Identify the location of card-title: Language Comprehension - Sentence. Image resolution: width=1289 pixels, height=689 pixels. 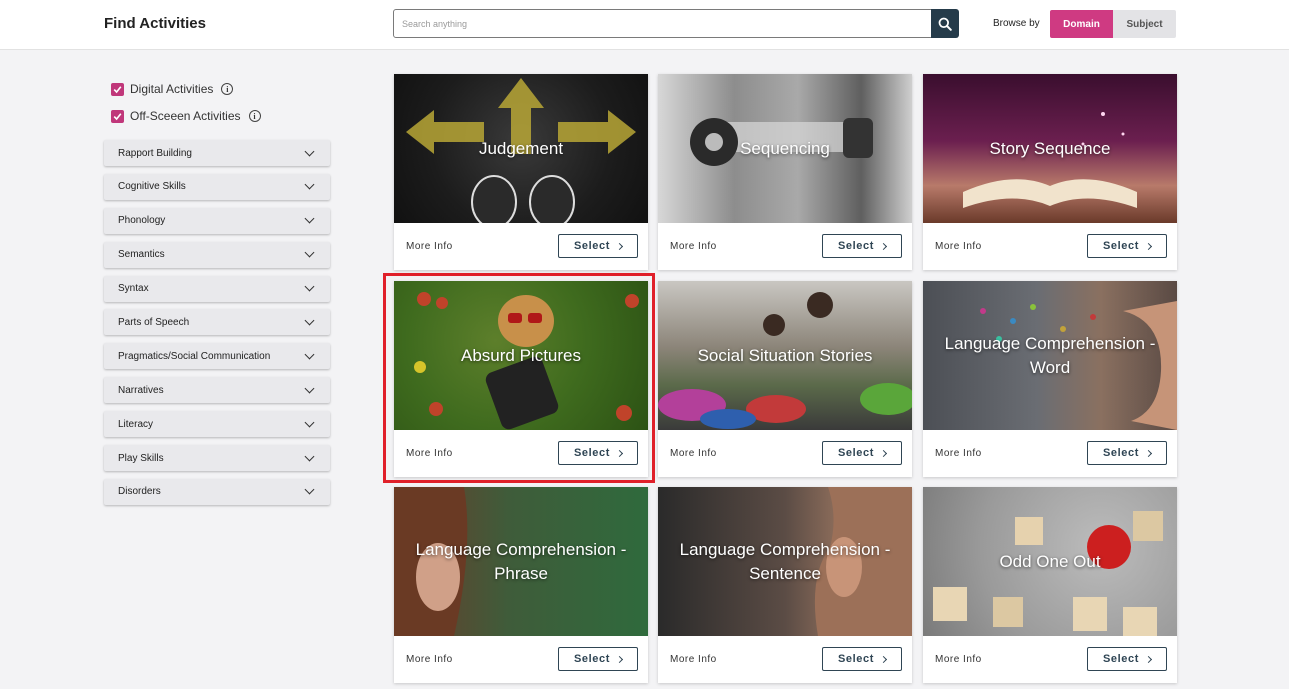
(785, 561).